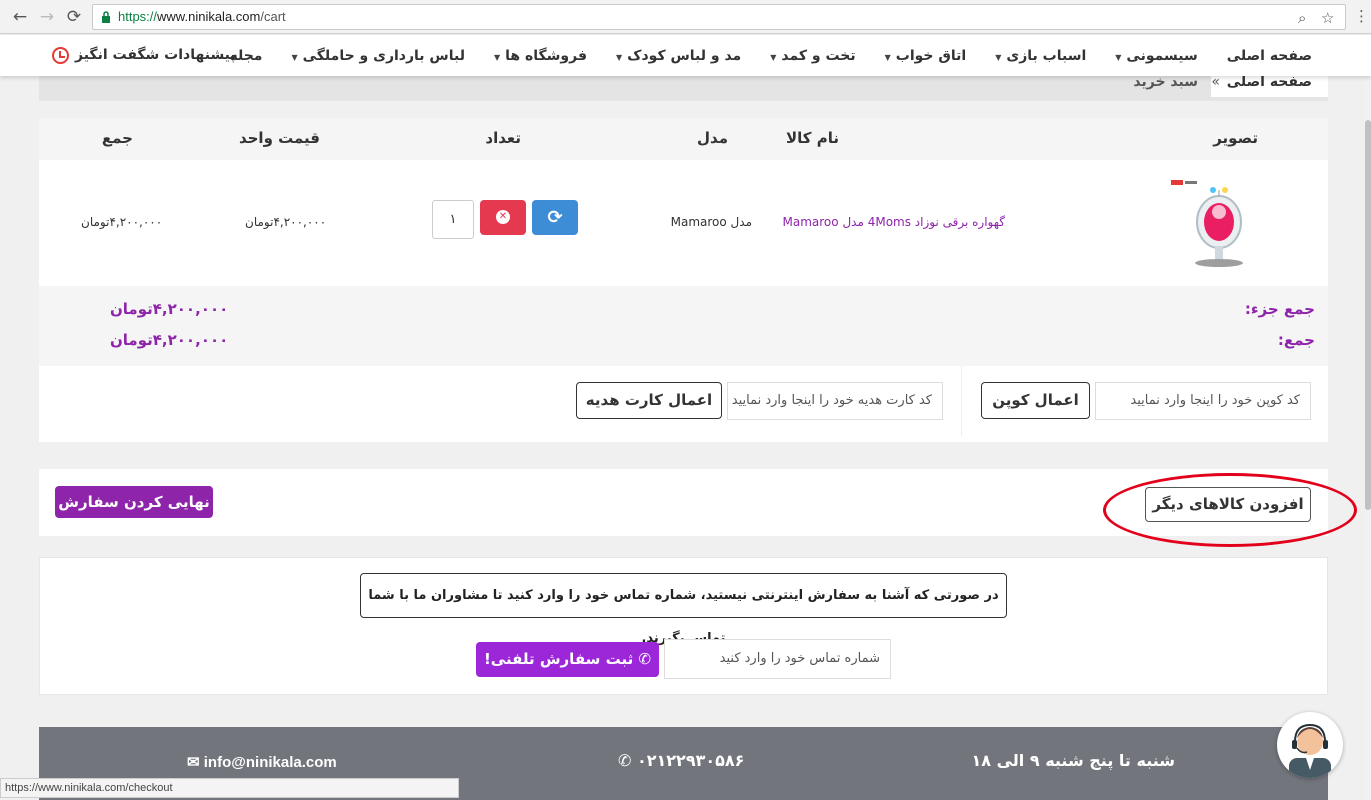  Describe the element at coordinates (1279, 309) in the screenshot. I see `subtotal-label: جمع جزء:` at that location.